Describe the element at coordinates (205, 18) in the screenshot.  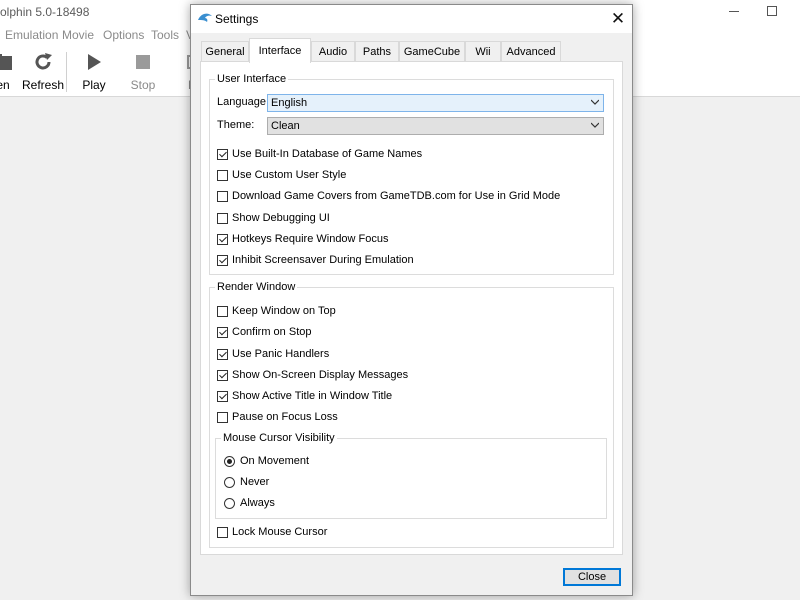
I see `dolphin-icon` at that location.